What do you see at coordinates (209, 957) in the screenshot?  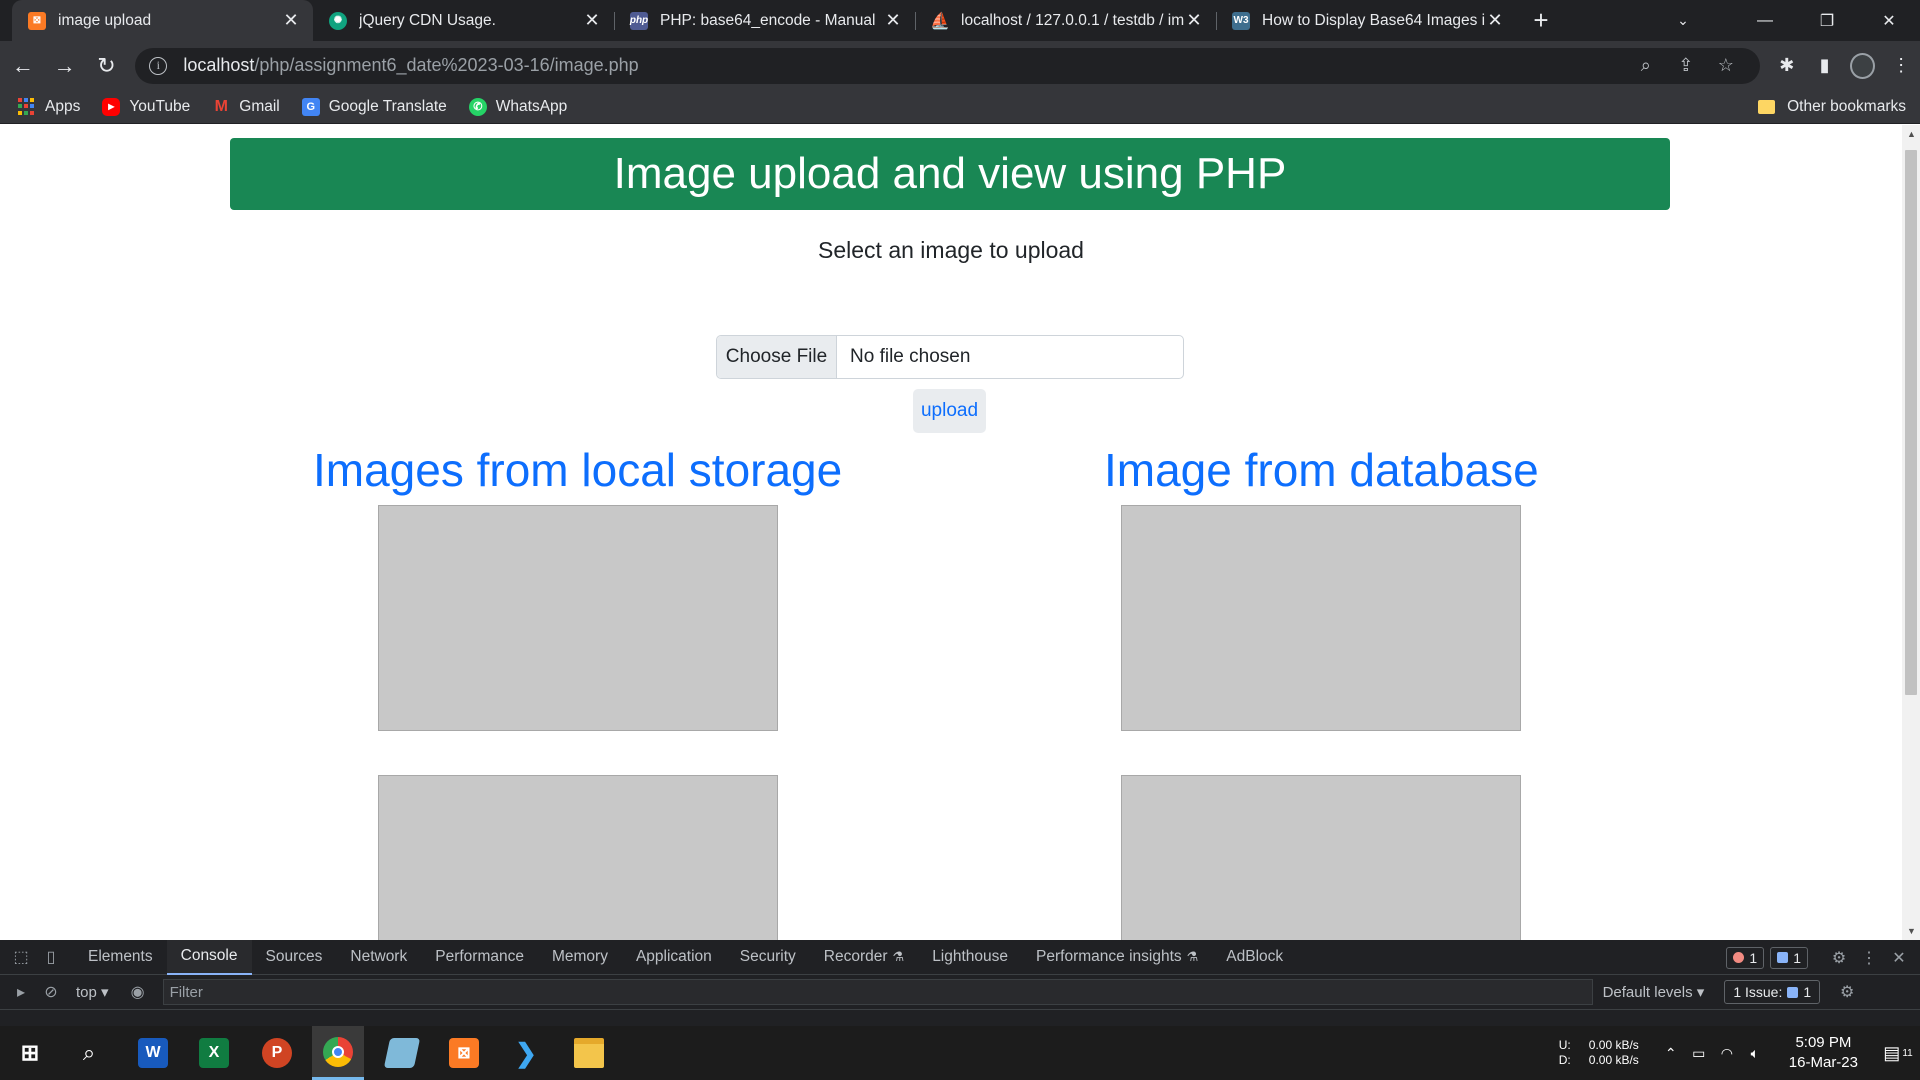 I see `devtools-tab-console: Console` at bounding box center [209, 957].